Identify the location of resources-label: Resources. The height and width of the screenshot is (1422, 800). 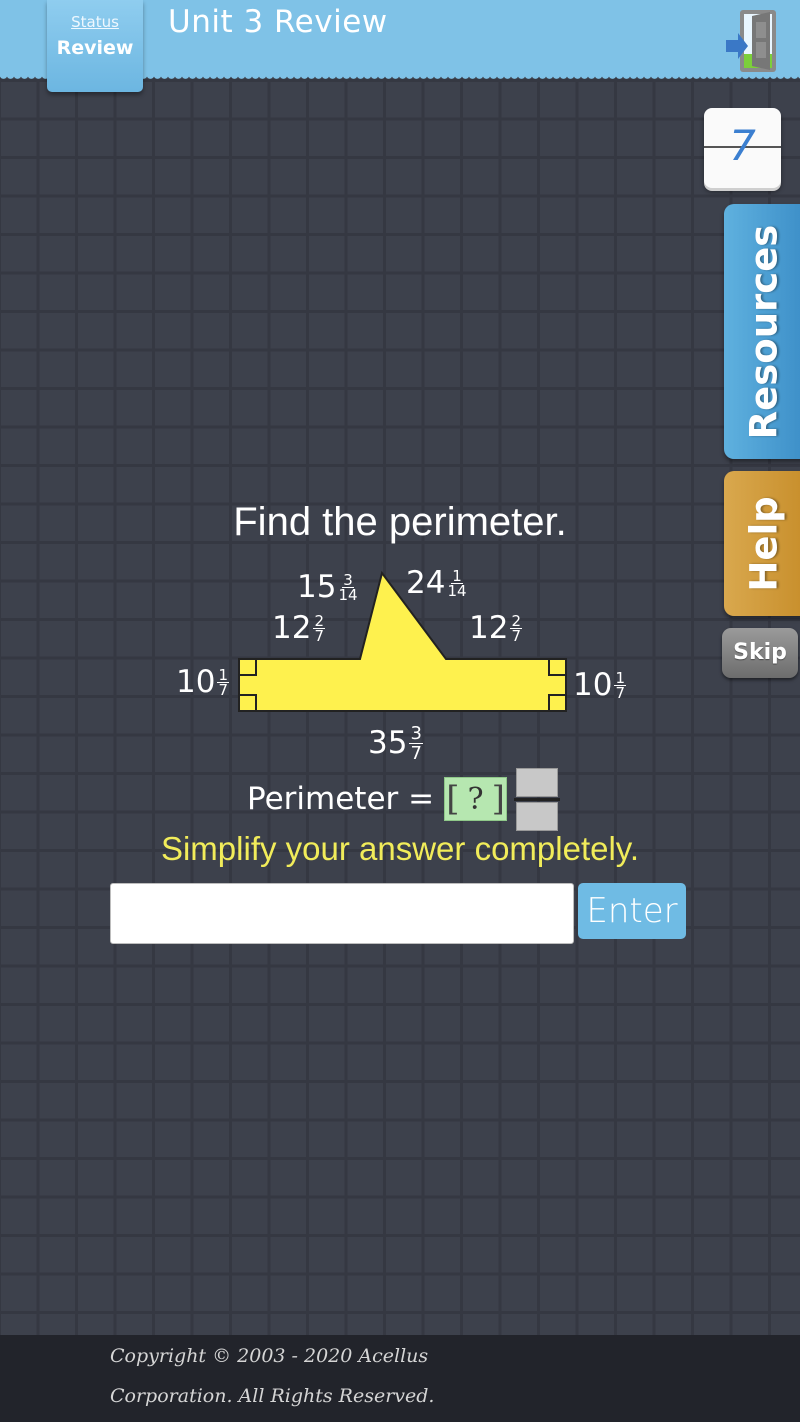
(764, 331).